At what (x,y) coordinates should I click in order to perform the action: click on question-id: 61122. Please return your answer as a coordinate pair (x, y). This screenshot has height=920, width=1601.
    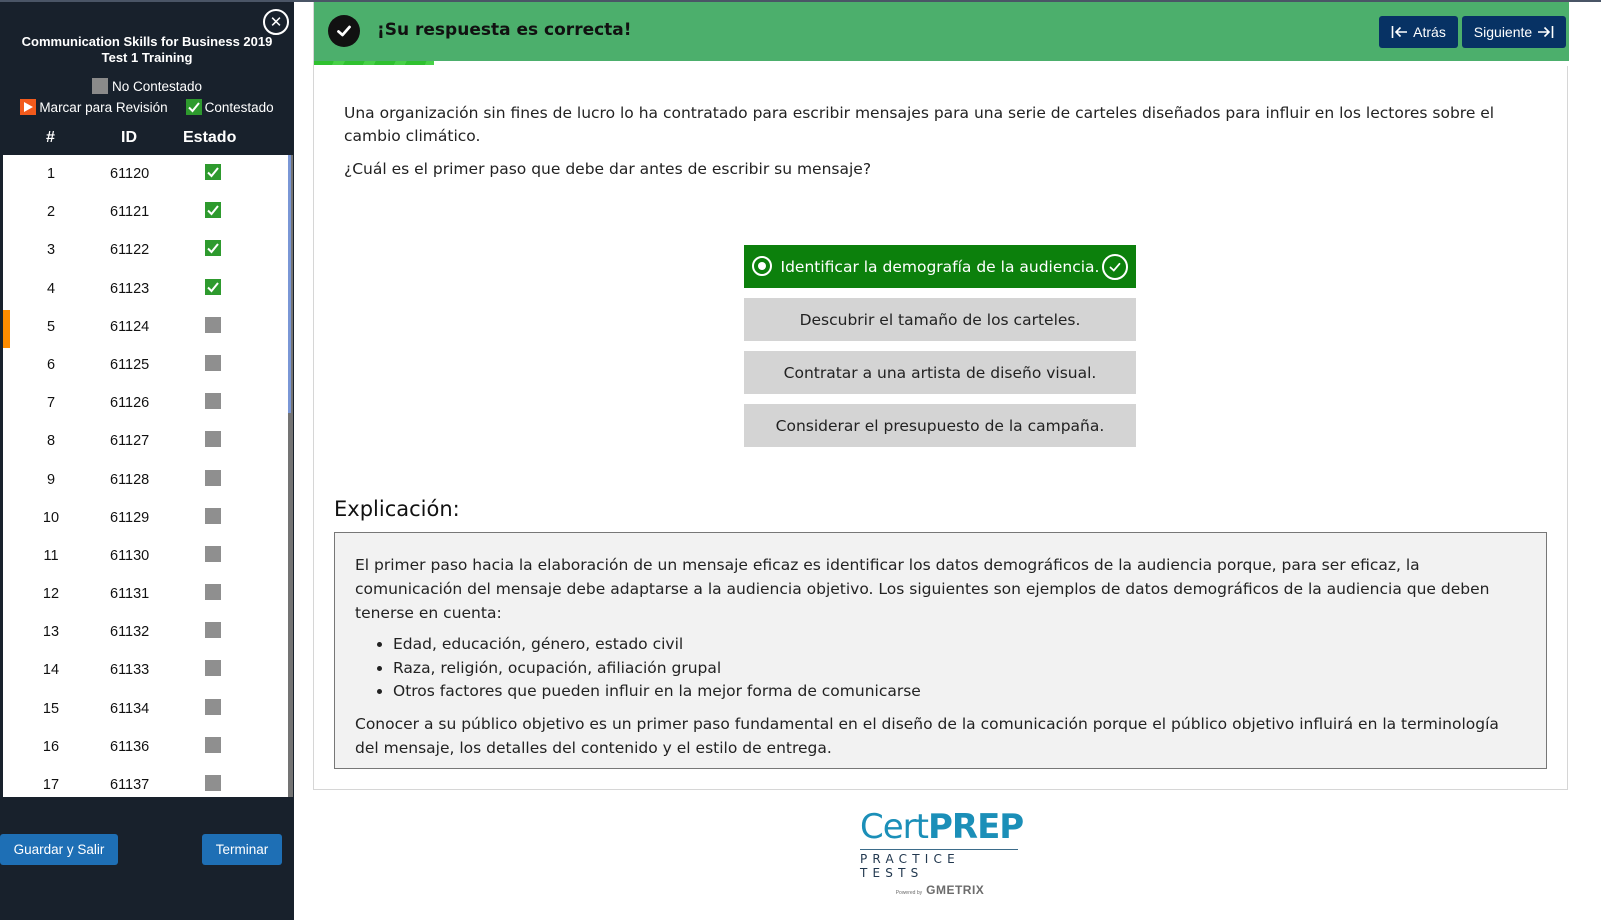
    Looking at the image, I should click on (130, 250).